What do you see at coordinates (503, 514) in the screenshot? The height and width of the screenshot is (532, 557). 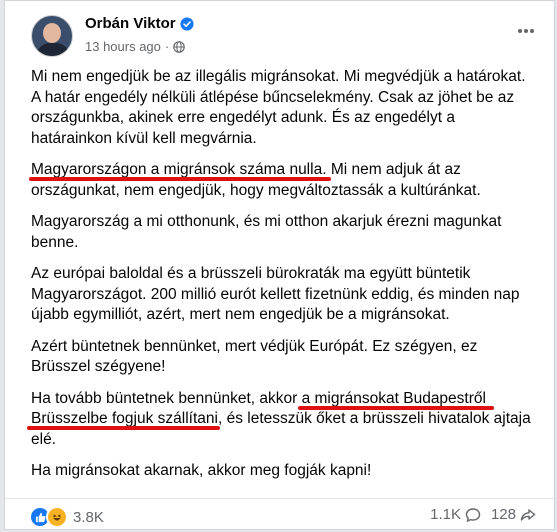 I see `shares-count: 128` at bounding box center [503, 514].